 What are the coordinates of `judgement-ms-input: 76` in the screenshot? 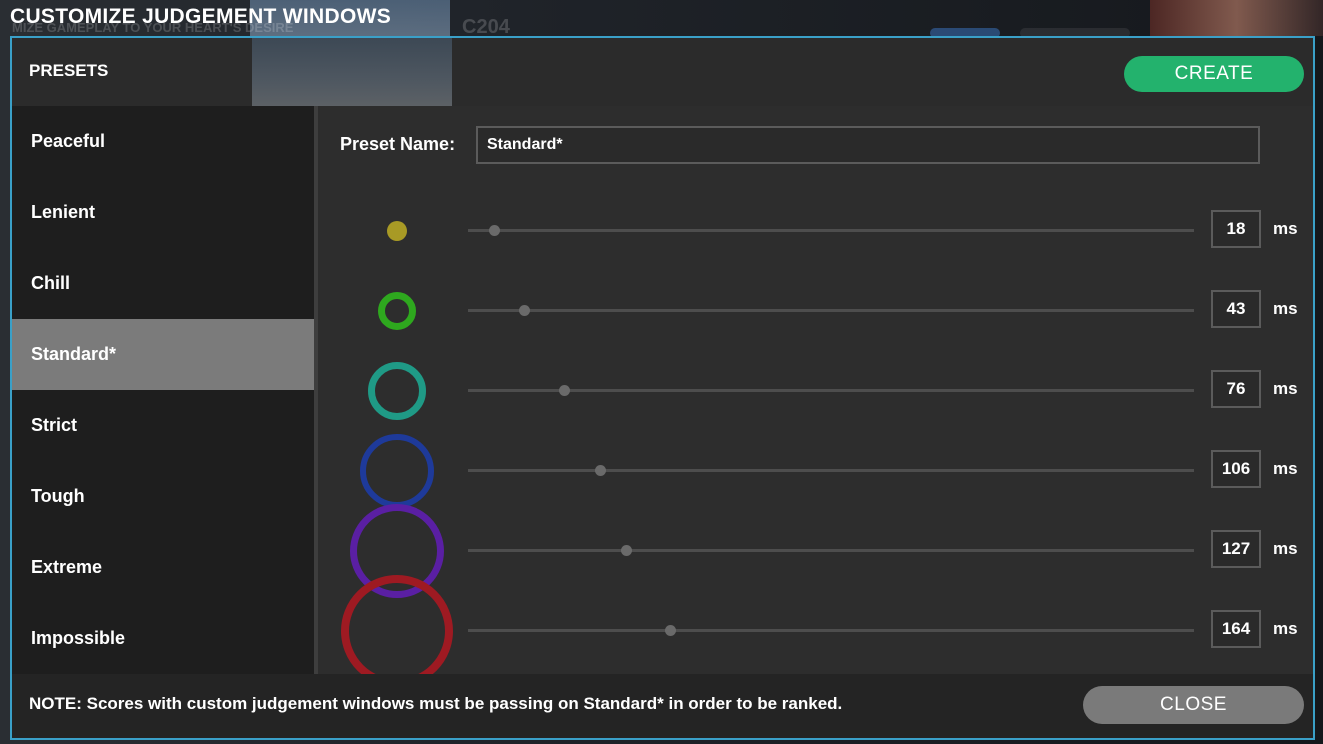 It's located at (1236, 389).